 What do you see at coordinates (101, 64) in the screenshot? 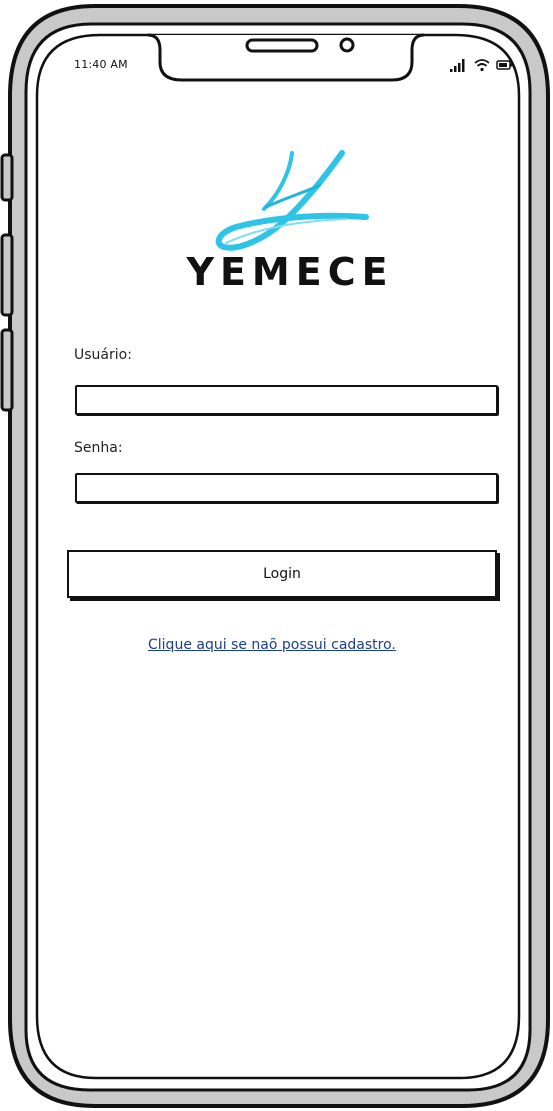
I see `status-time: 11:40 AM` at bounding box center [101, 64].